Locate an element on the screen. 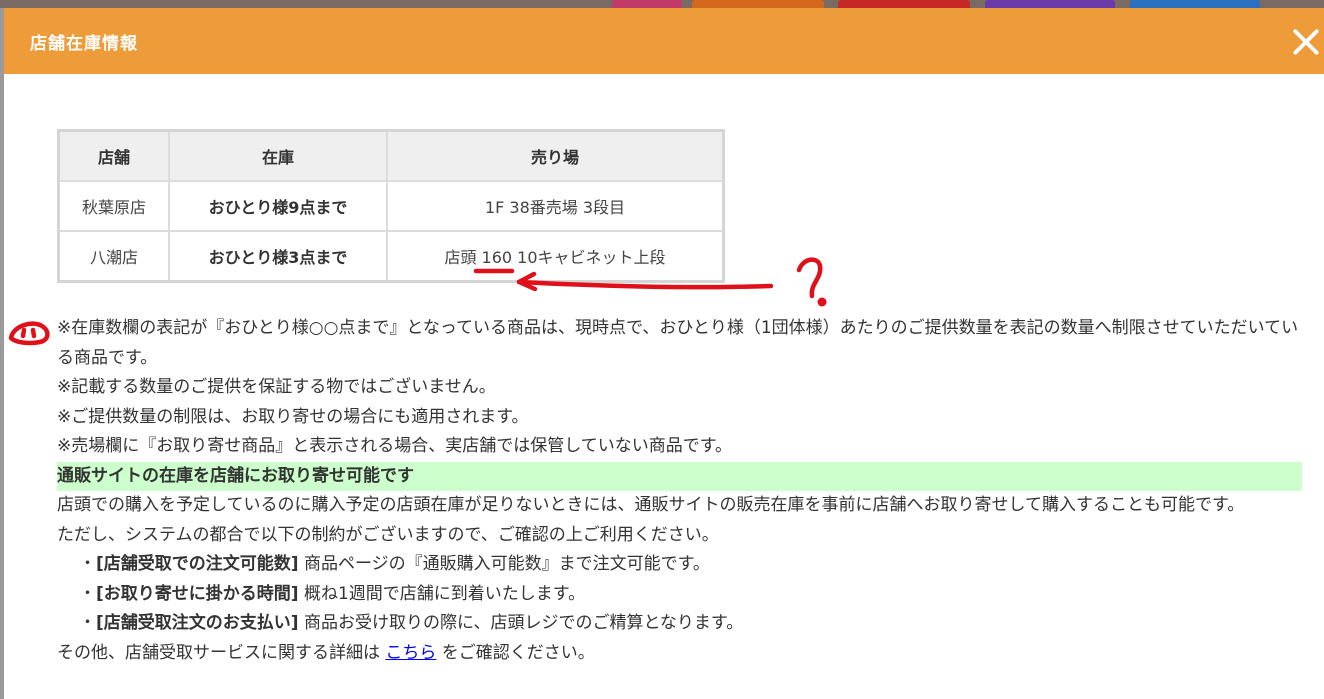 This screenshot has height=699, width=1324. table-row: 八潮店 おひとり様3点まで 店頭 160 10キャビネット上段 is located at coordinates (391, 256).